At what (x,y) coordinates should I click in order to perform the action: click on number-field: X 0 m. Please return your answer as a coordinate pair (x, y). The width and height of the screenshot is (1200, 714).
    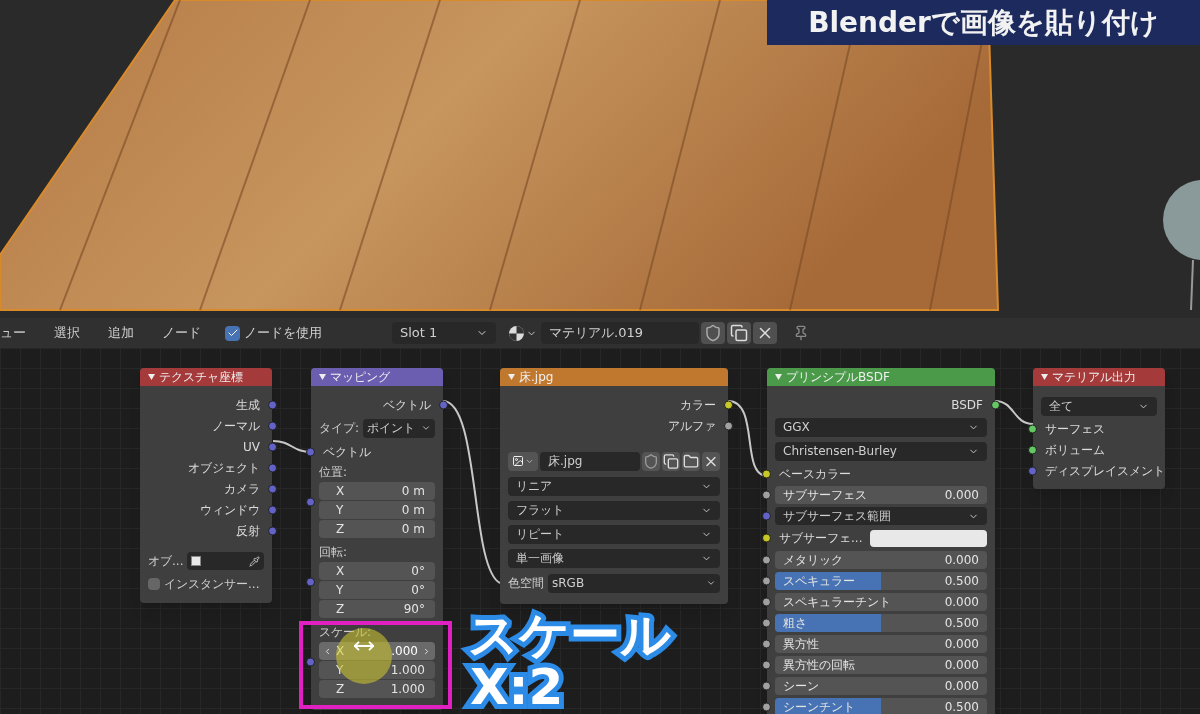
    Looking at the image, I should click on (377, 491).